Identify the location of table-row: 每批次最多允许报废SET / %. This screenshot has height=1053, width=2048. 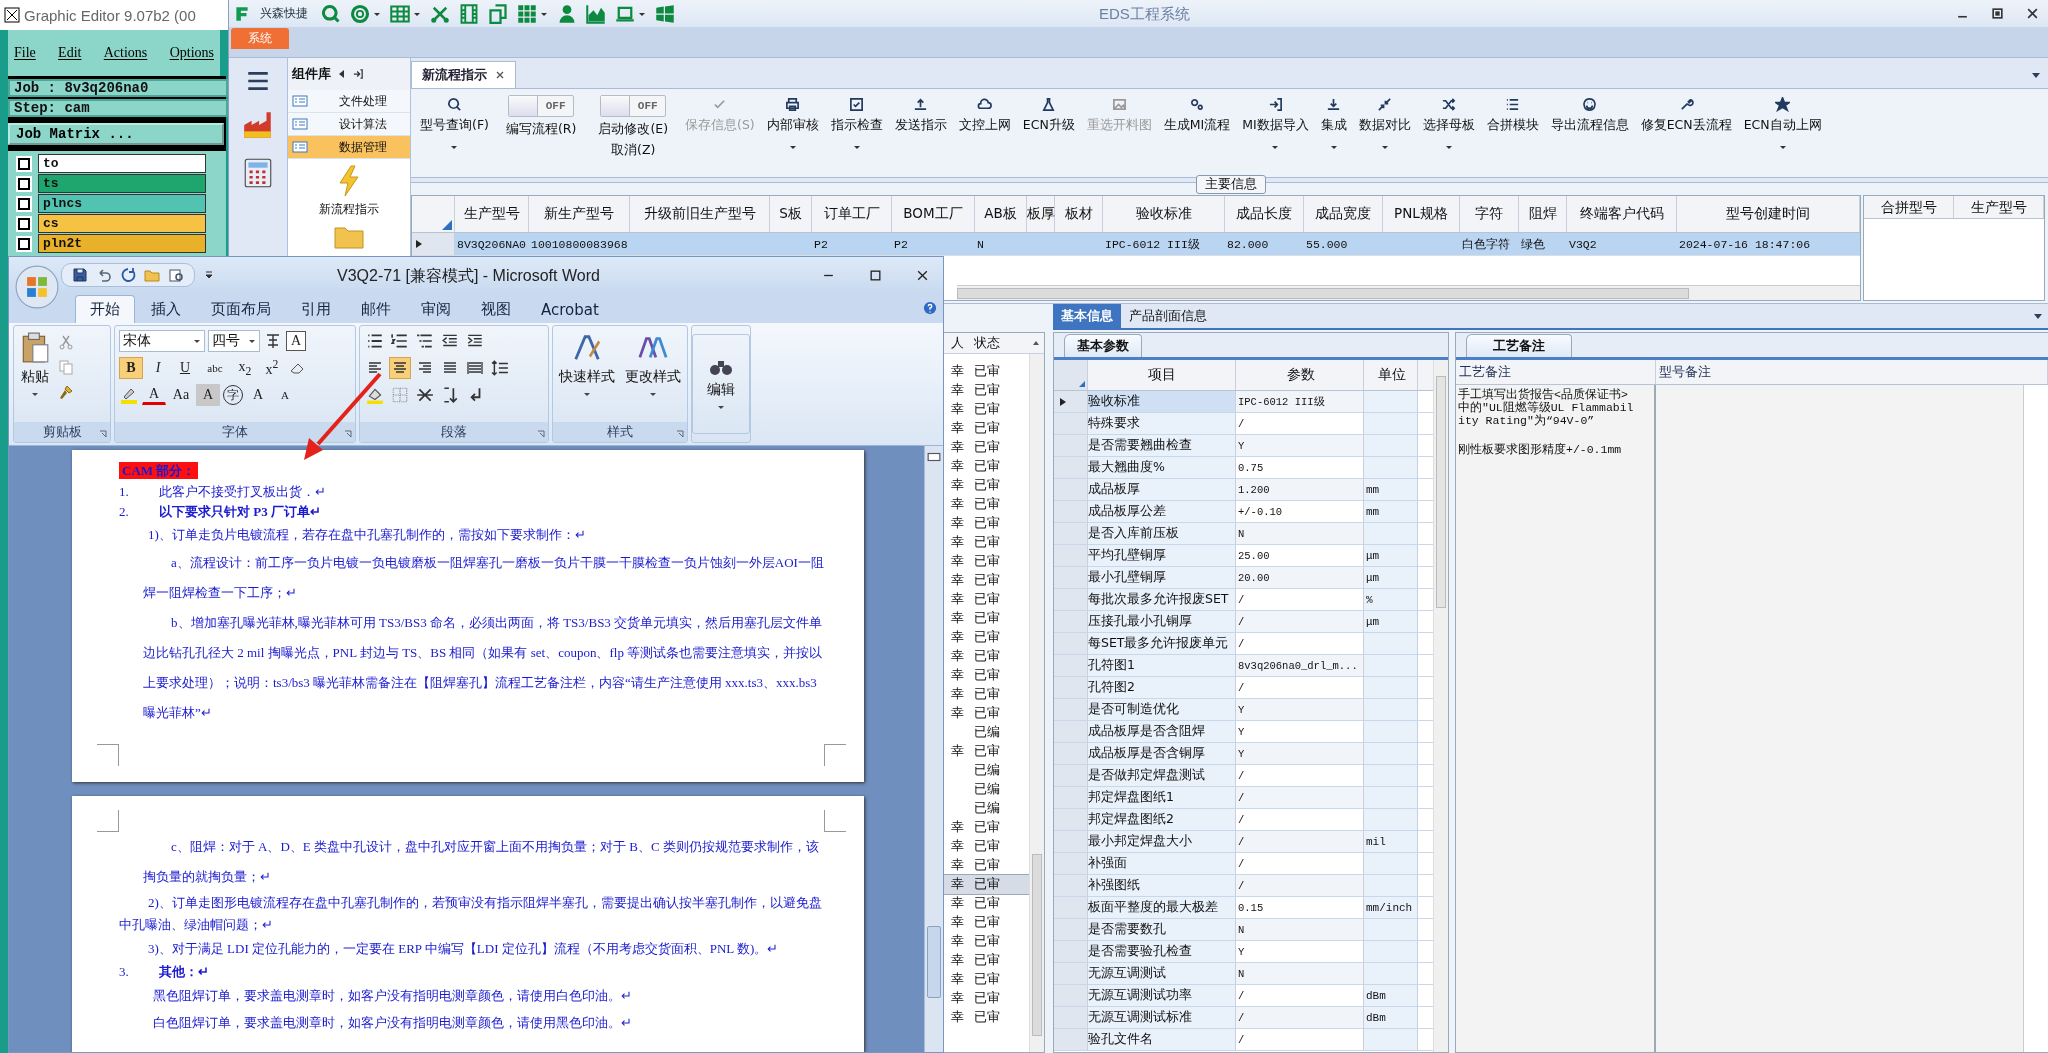
(1243, 600).